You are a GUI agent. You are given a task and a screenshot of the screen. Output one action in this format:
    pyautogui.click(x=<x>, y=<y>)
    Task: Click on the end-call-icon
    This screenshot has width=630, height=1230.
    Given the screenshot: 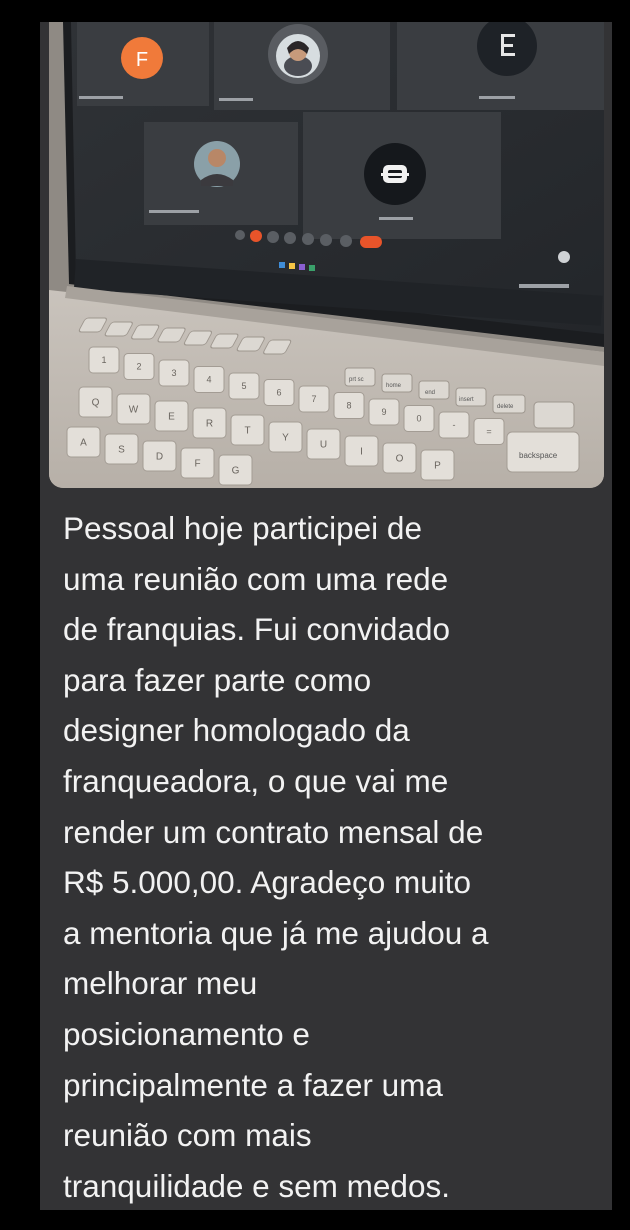 What is the action you would take?
    pyautogui.click(x=371, y=242)
    